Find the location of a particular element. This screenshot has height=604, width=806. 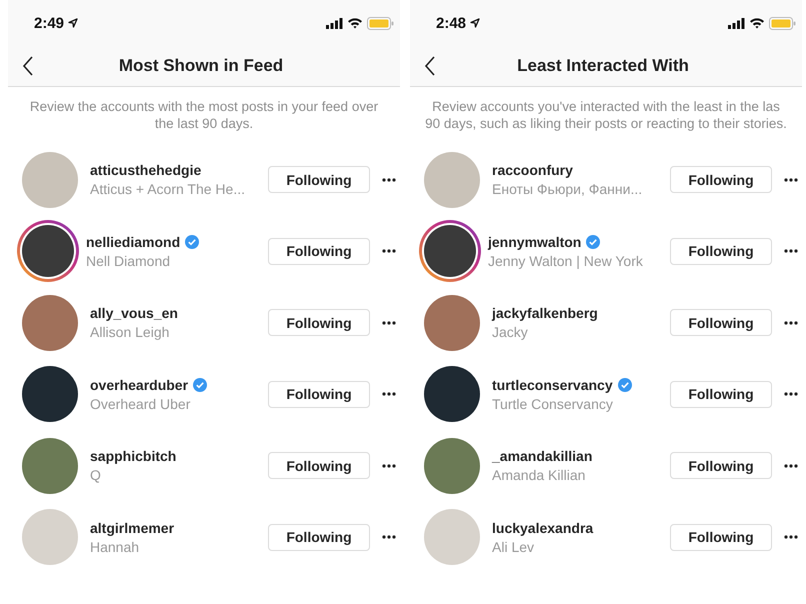

username: atticusthehedgie is located at coordinates (146, 170).